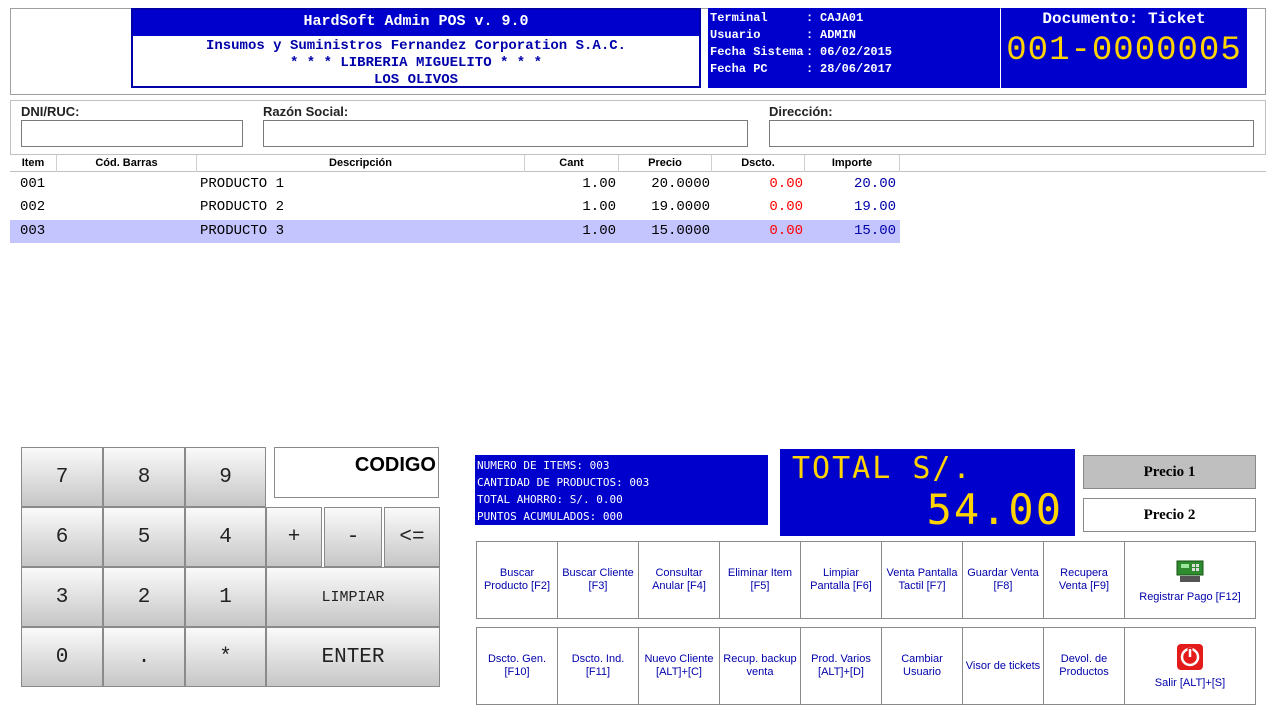  What do you see at coordinates (994, 509) in the screenshot?
I see `total-amount: 54.00` at bounding box center [994, 509].